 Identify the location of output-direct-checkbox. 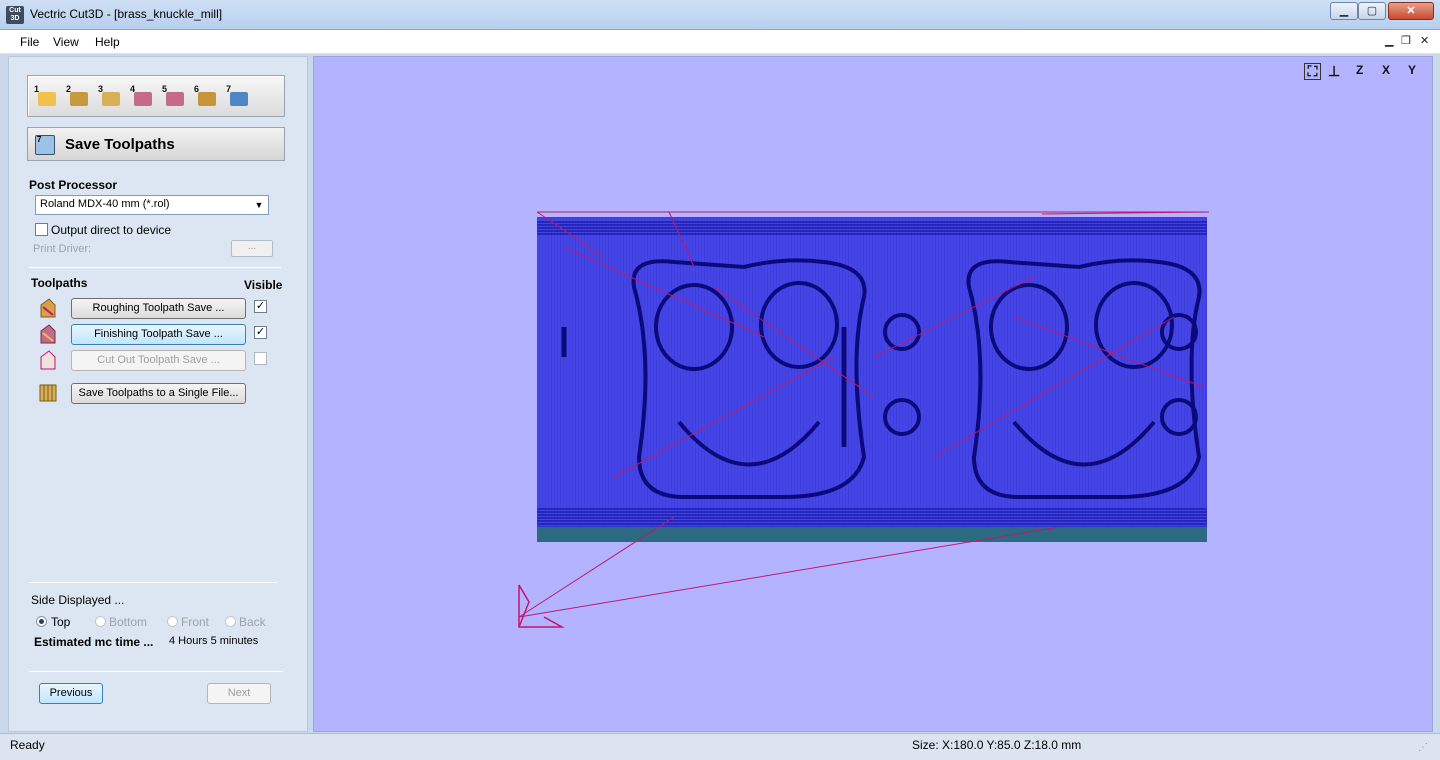
(41, 229).